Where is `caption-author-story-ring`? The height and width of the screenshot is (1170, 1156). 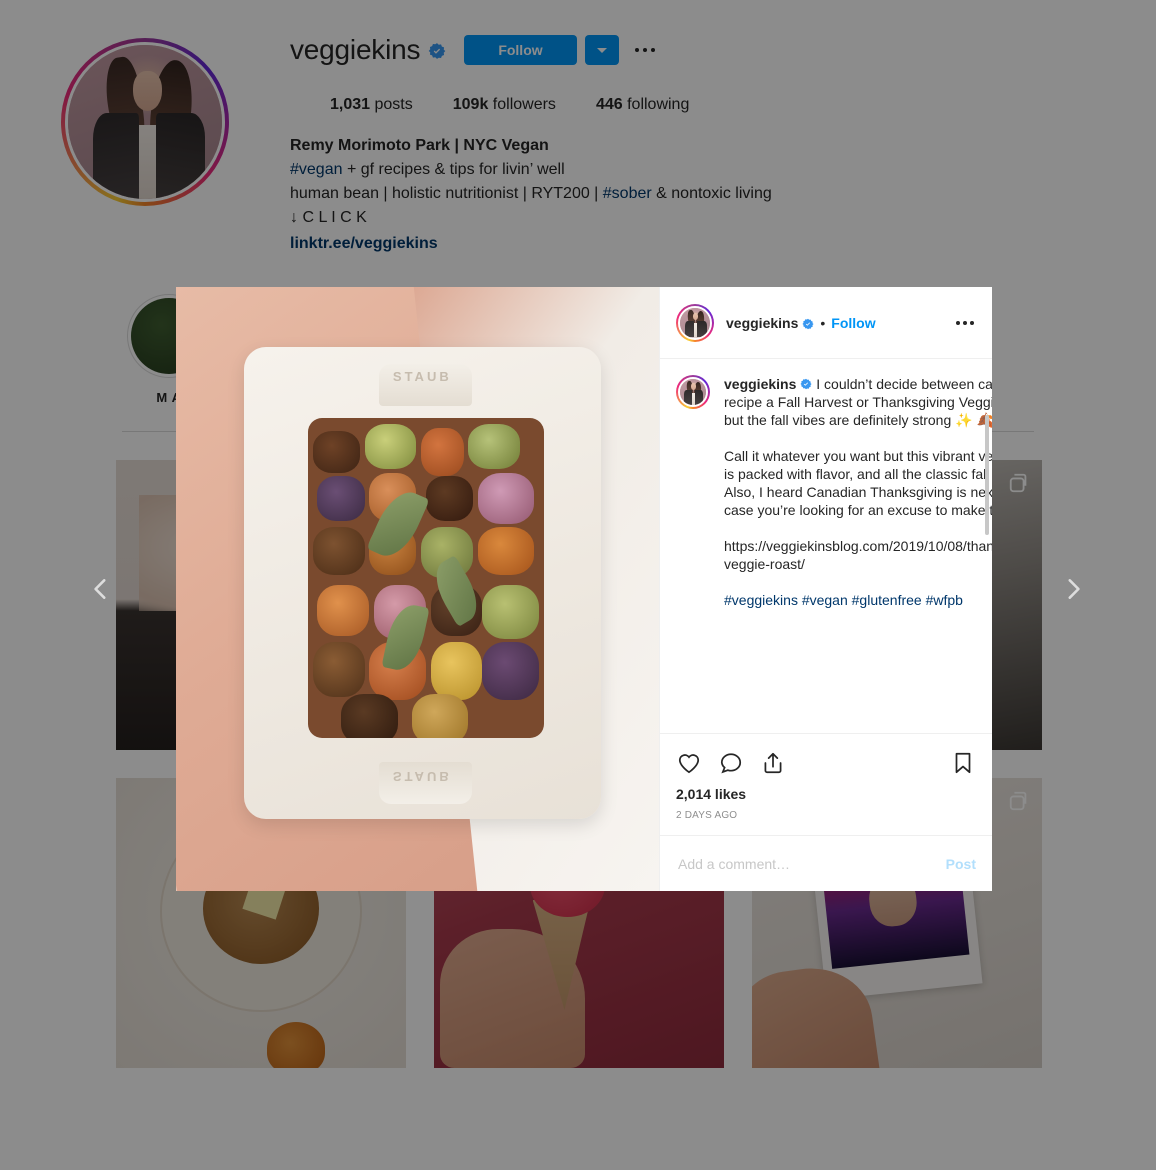 caption-author-story-ring is located at coordinates (693, 392).